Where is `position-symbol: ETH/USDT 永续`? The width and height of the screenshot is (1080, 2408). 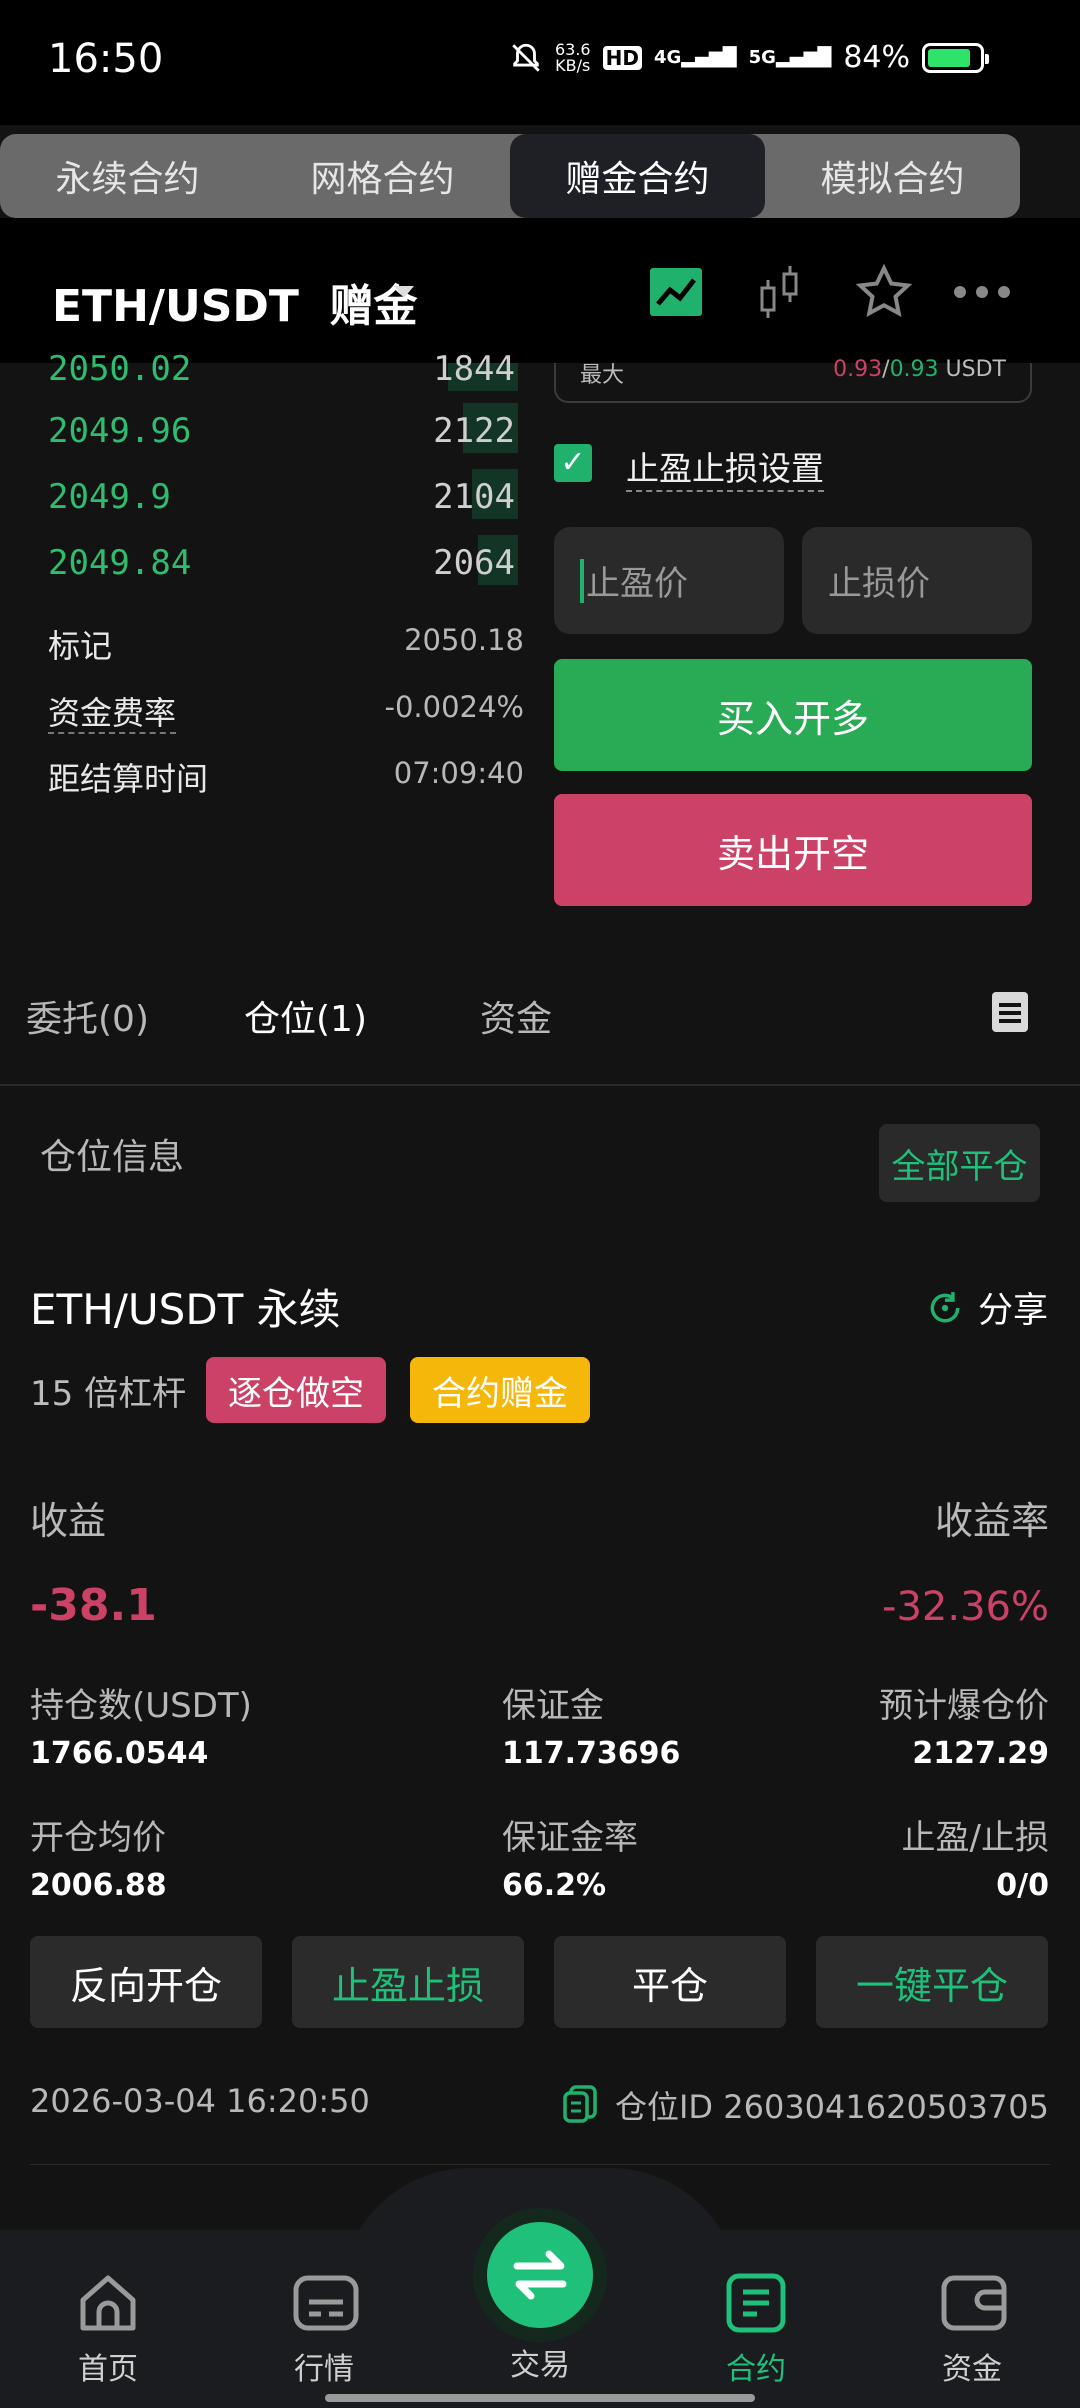
position-symbol: ETH/USDT 永续 is located at coordinates (185, 1309).